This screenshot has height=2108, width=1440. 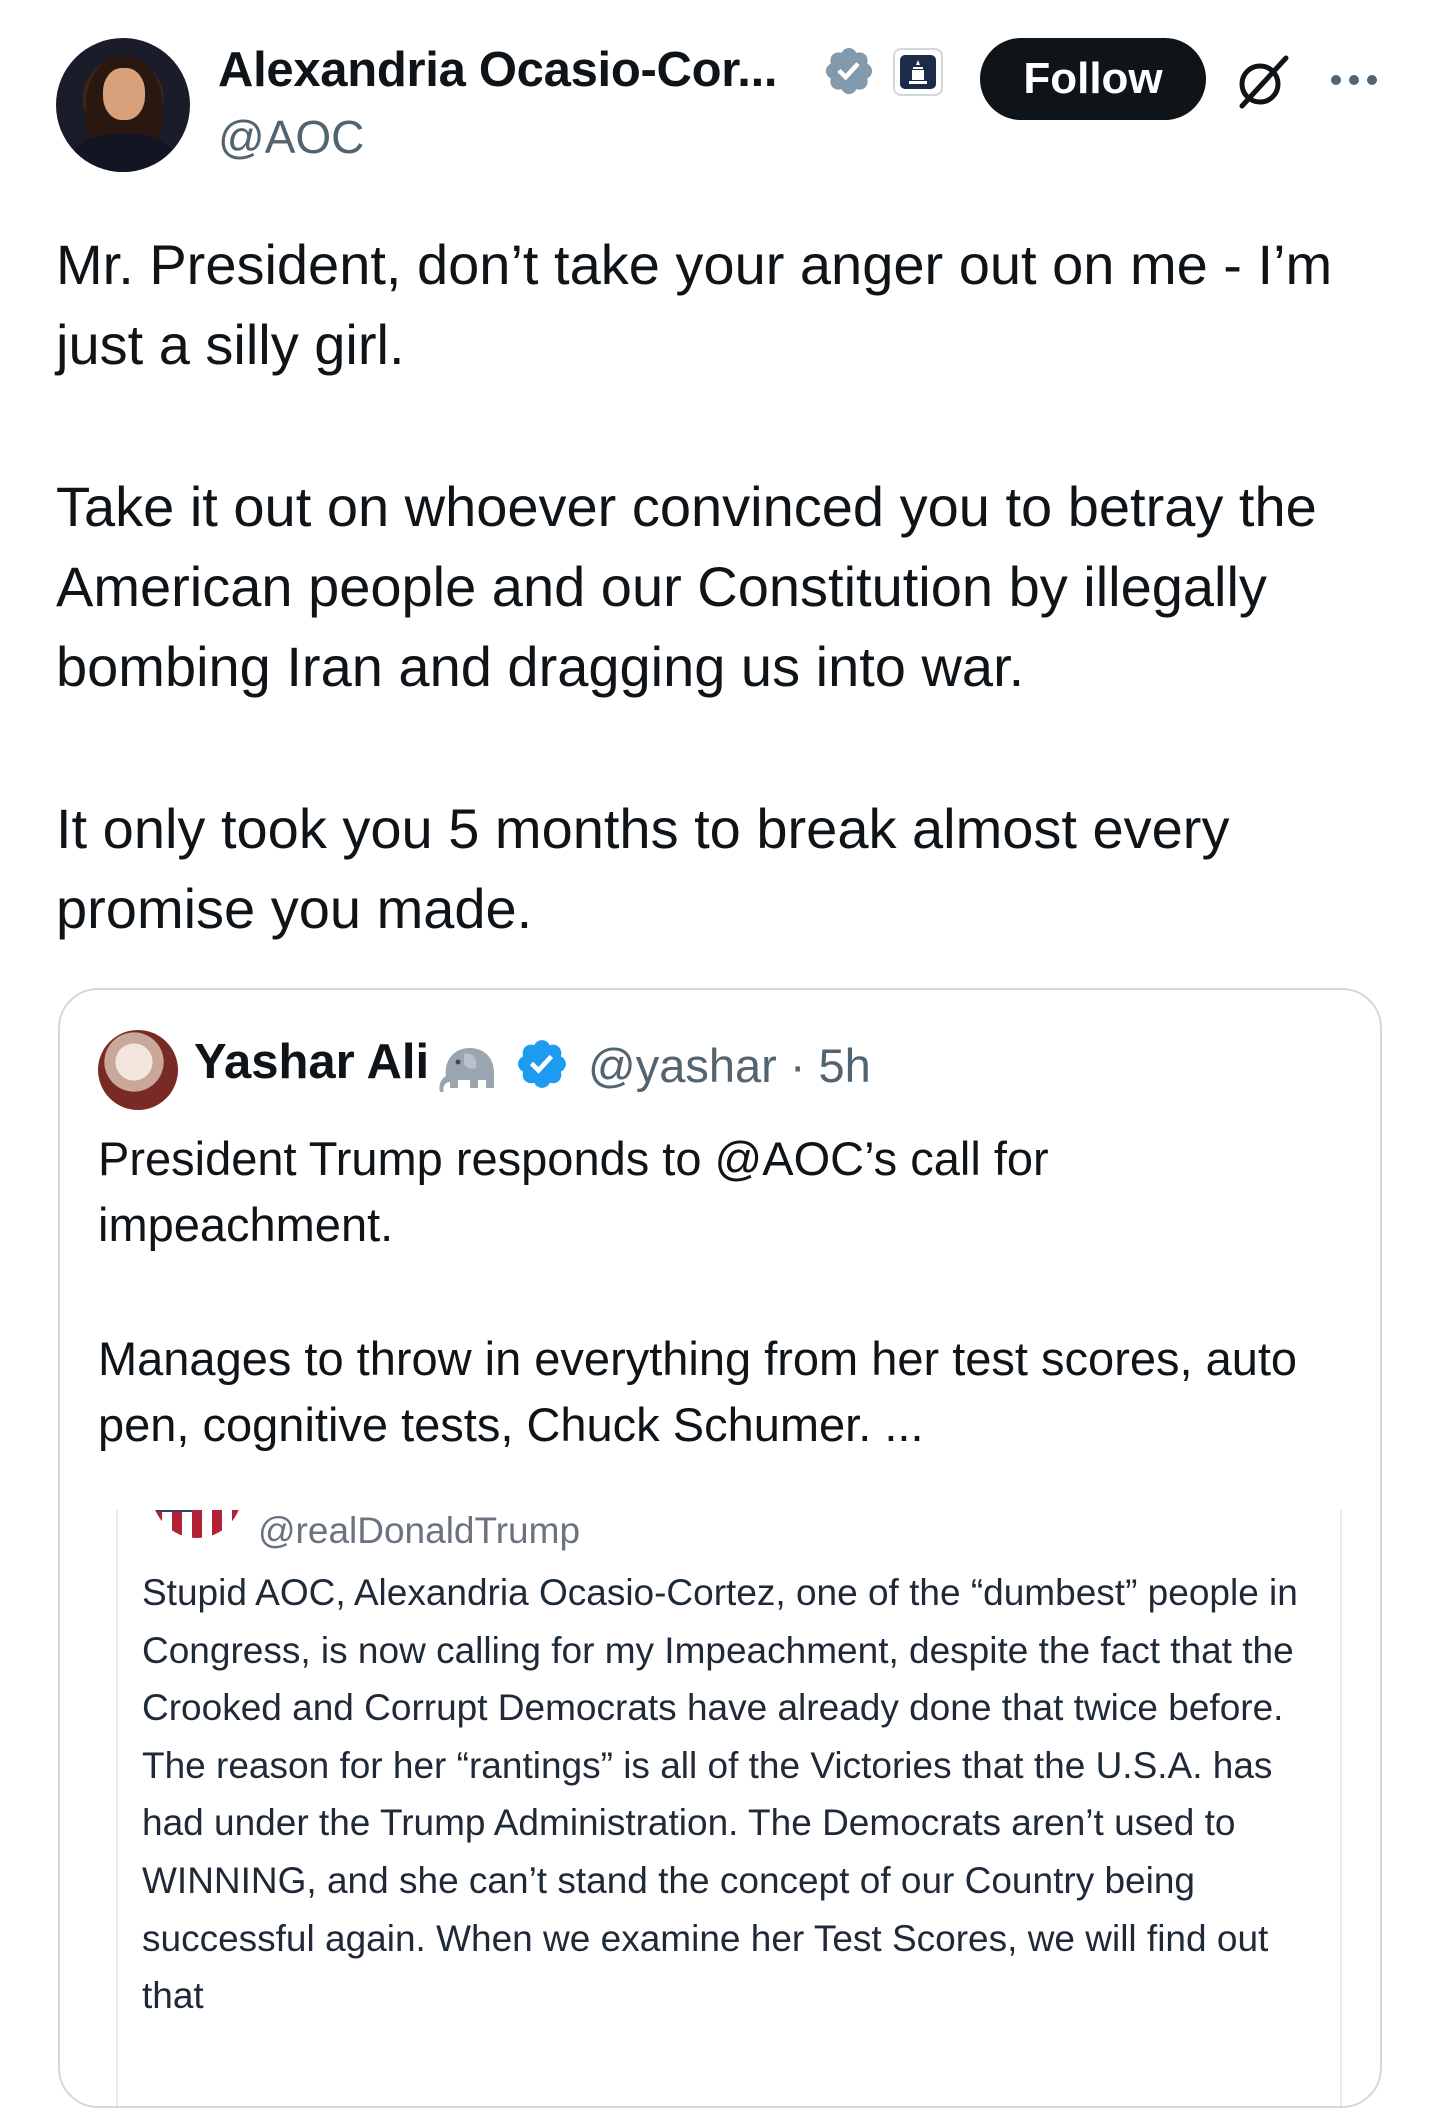 I want to click on capitol-affiliate-badge-icon, so click(x=918, y=72).